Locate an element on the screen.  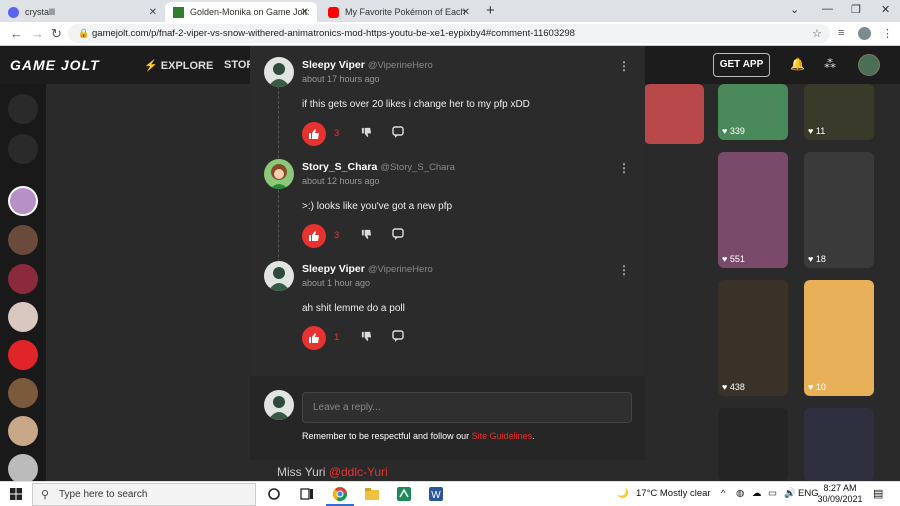
tab-youtube: My Favorite Pokémon of Each Ty ✕ is located at coordinates (399, 12).